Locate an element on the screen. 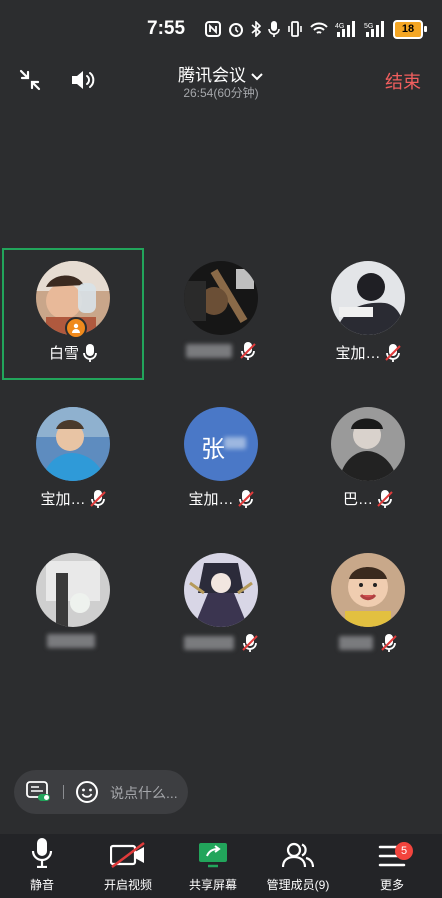 This screenshot has height=898, width=442. mic-on-icon is located at coordinates (90, 352).